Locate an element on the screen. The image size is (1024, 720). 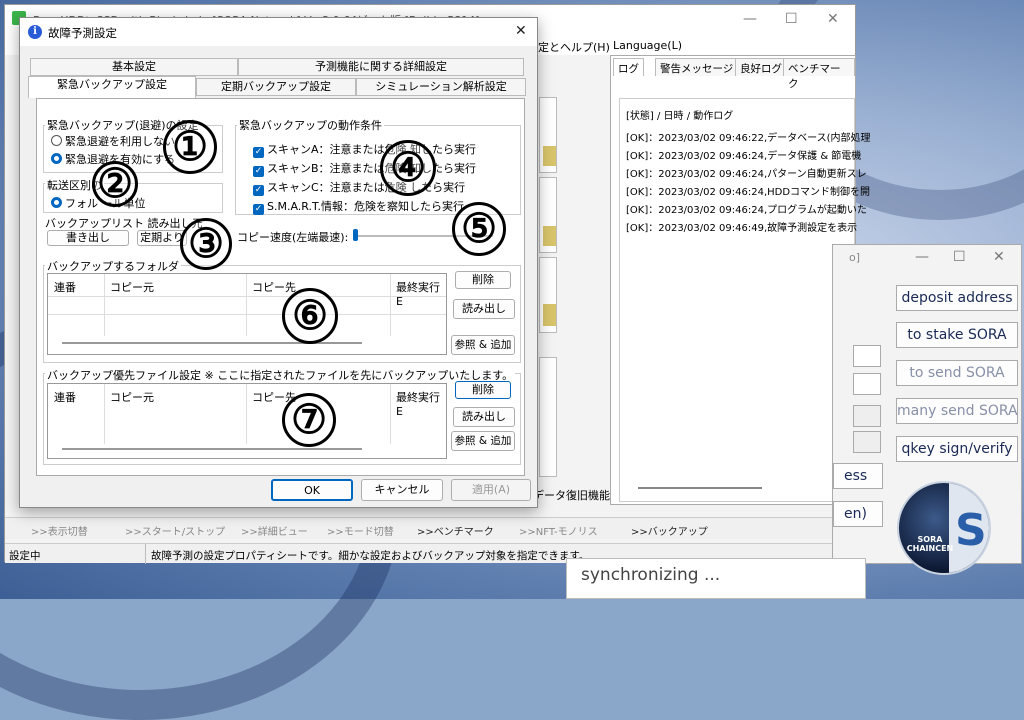
nav-backup: >>バックアップ is located at coordinates (669, 530).